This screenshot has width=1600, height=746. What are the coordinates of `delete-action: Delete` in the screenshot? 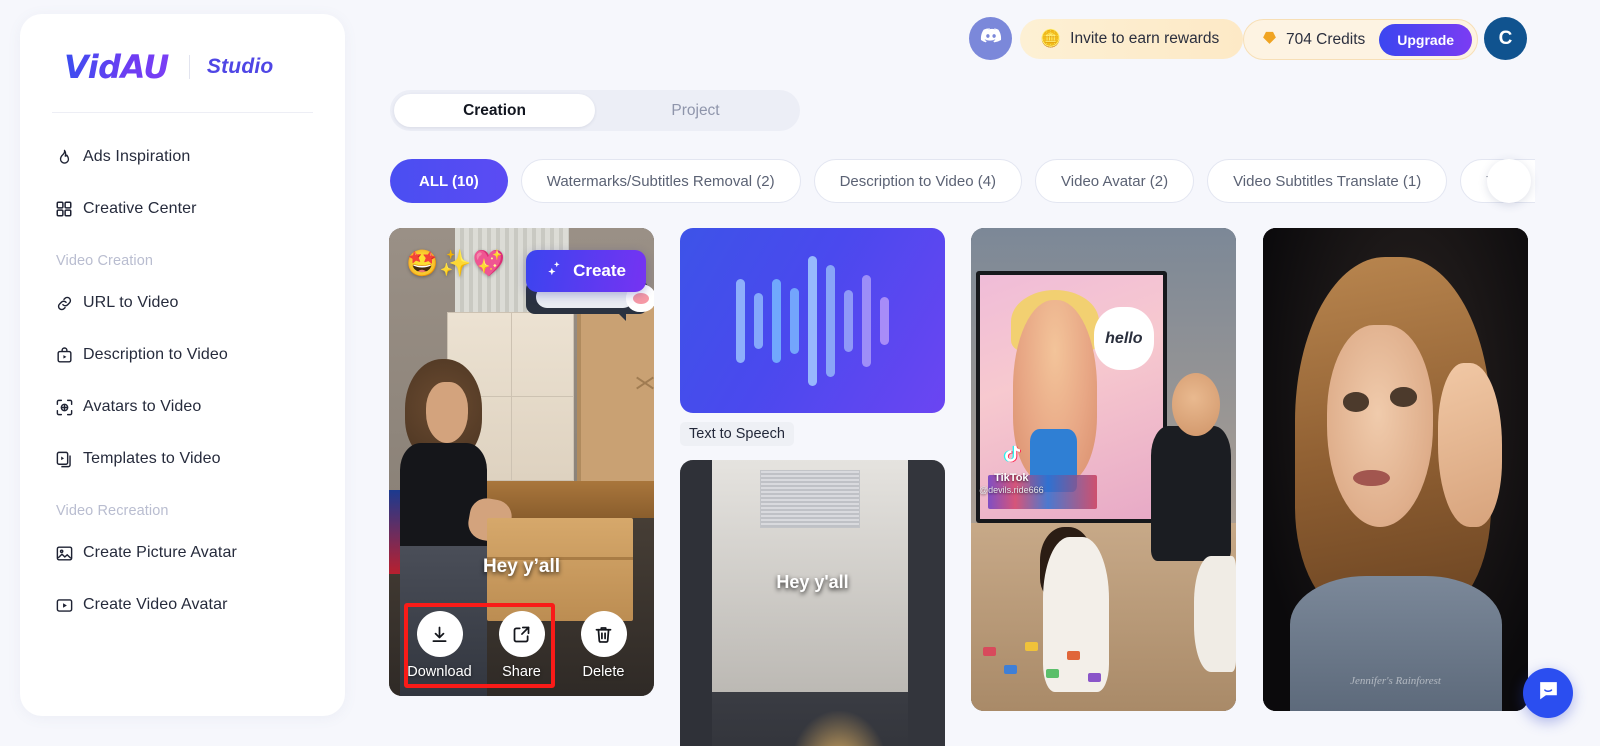 It's located at (603, 645).